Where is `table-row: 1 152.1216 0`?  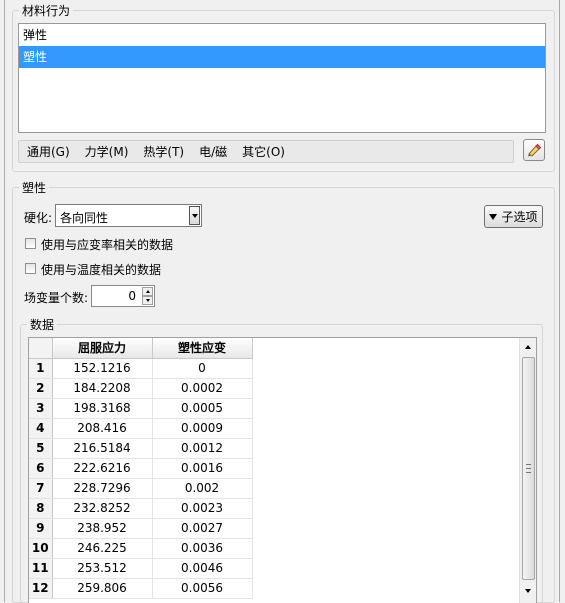 table-row: 1 152.1216 0 is located at coordinates (141, 368).